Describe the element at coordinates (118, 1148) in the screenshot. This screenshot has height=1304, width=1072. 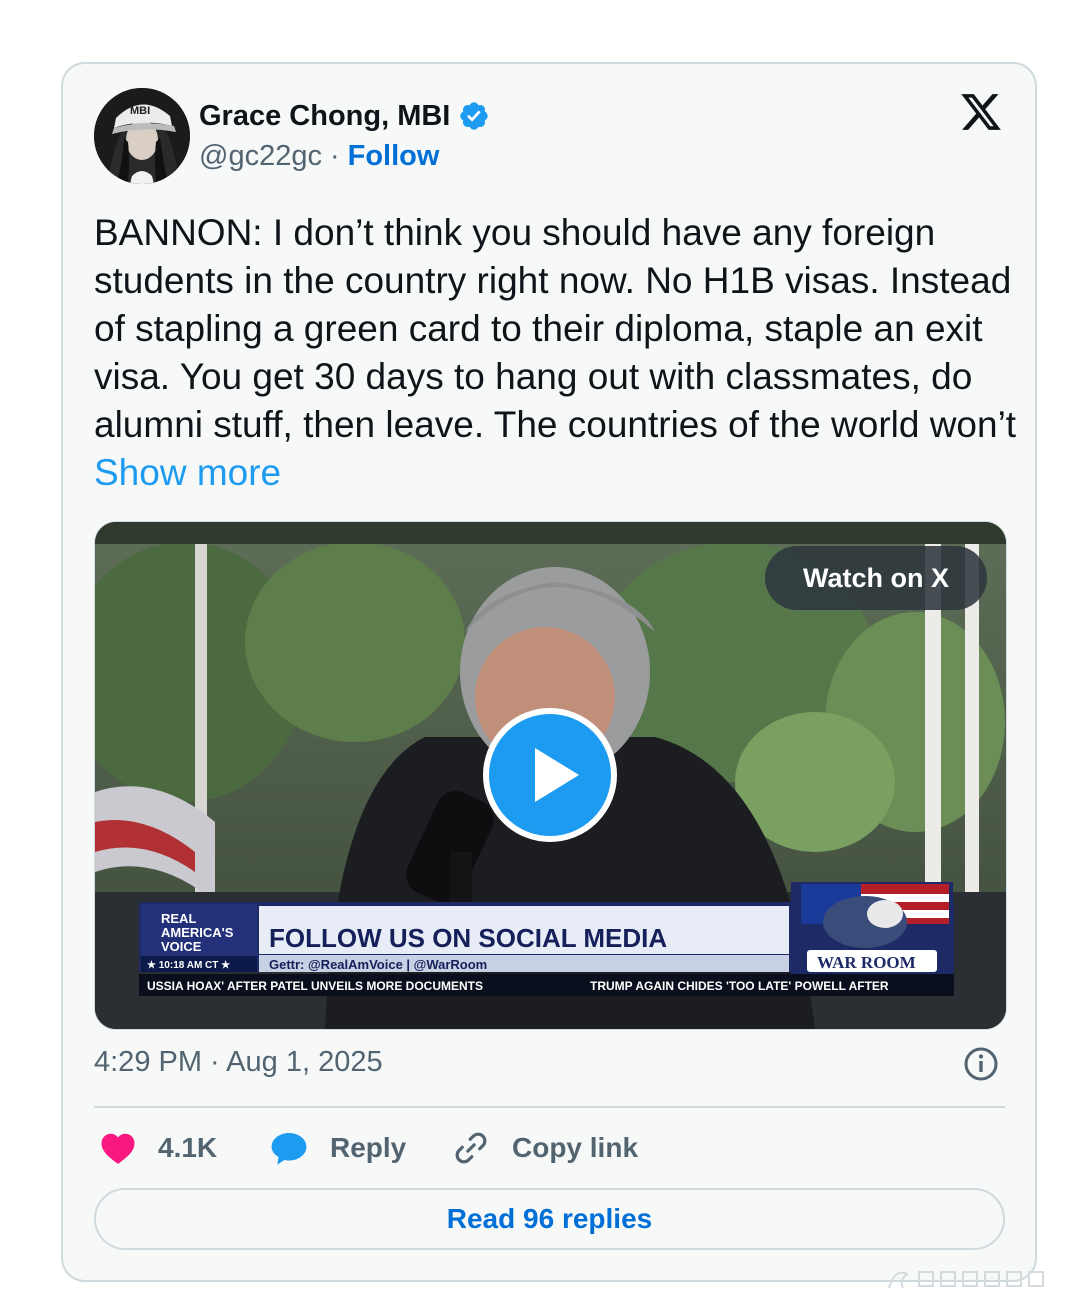
I see `heart-icon` at that location.